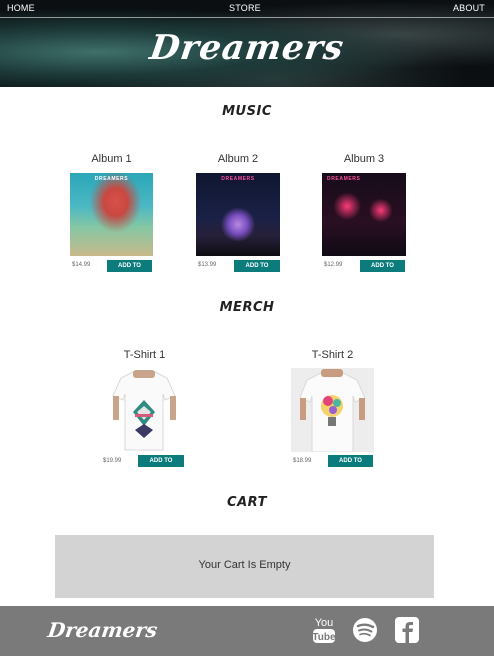 The image size is (494, 656). I want to click on nav-store-link: STORE, so click(245, 8).